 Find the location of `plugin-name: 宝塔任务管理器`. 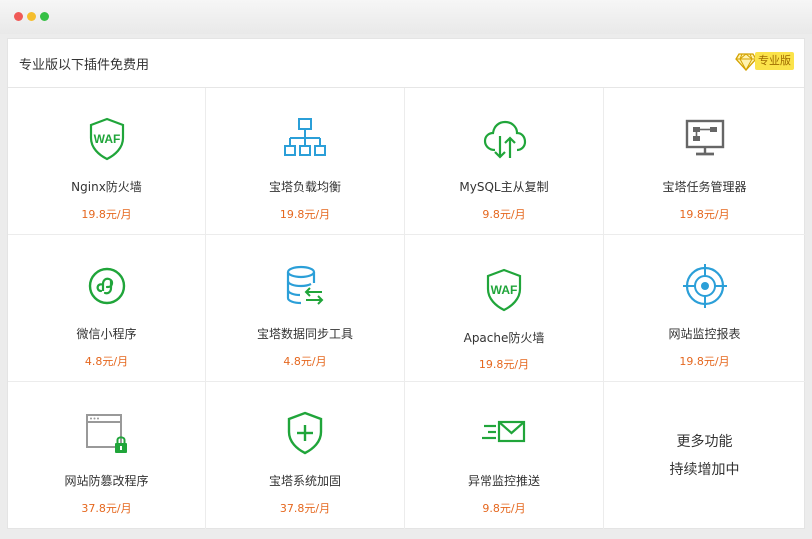

plugin-name: 宝塔任务管理器 is located at coordinates (704, 187).